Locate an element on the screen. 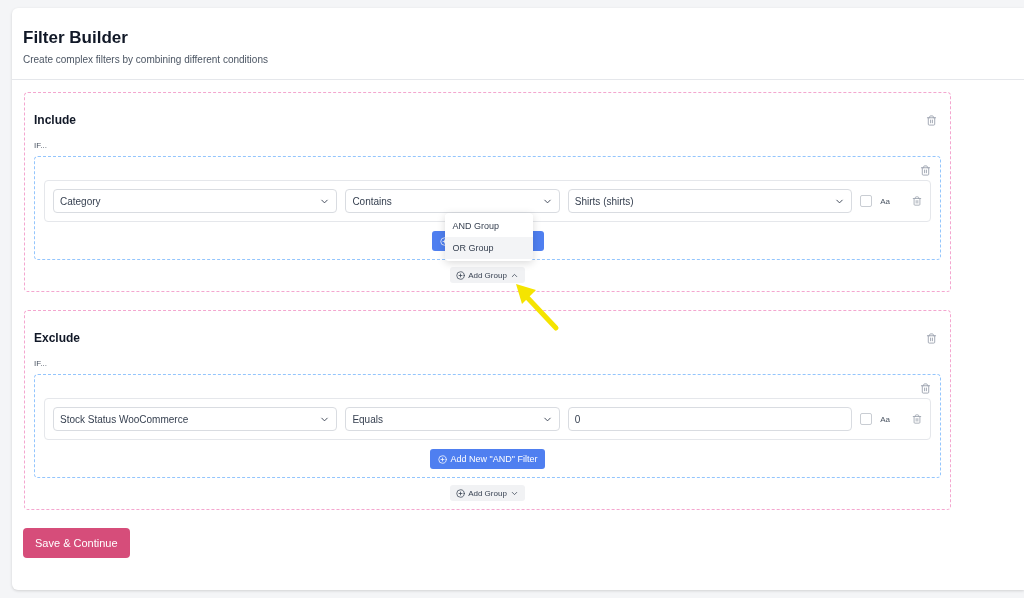  operator-select: Contains is located at coordinates (452, 201).